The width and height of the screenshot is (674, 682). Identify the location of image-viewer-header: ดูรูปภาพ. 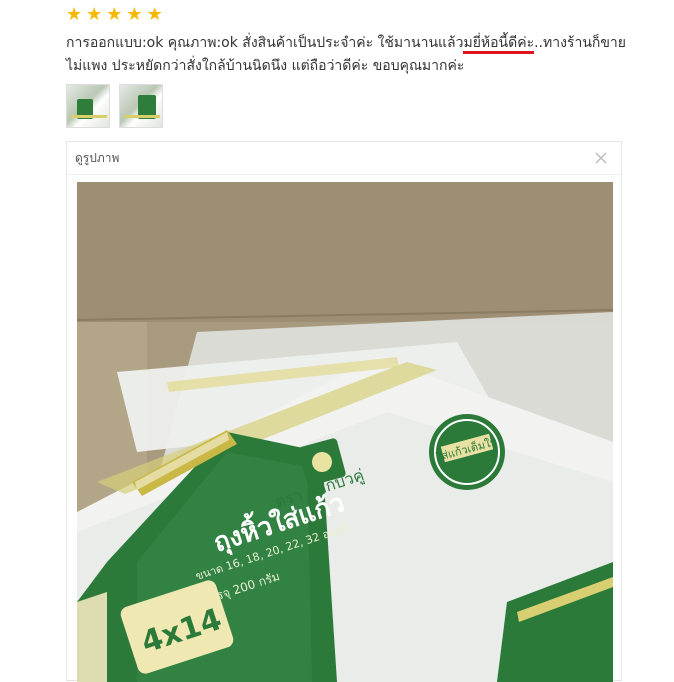
(344, 158).